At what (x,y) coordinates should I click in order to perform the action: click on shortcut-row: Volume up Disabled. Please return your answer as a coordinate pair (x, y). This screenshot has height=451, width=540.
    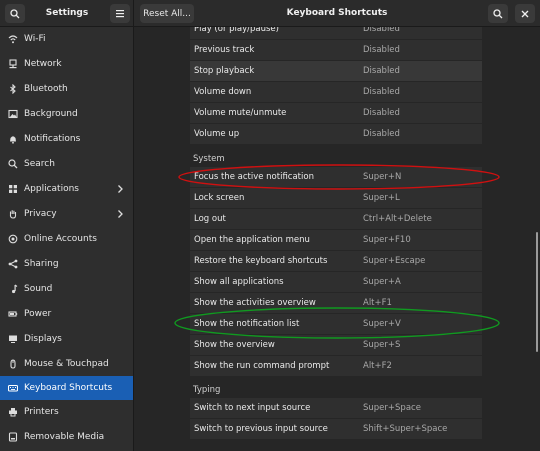
    Looking at the image, I should click on (336, 134).